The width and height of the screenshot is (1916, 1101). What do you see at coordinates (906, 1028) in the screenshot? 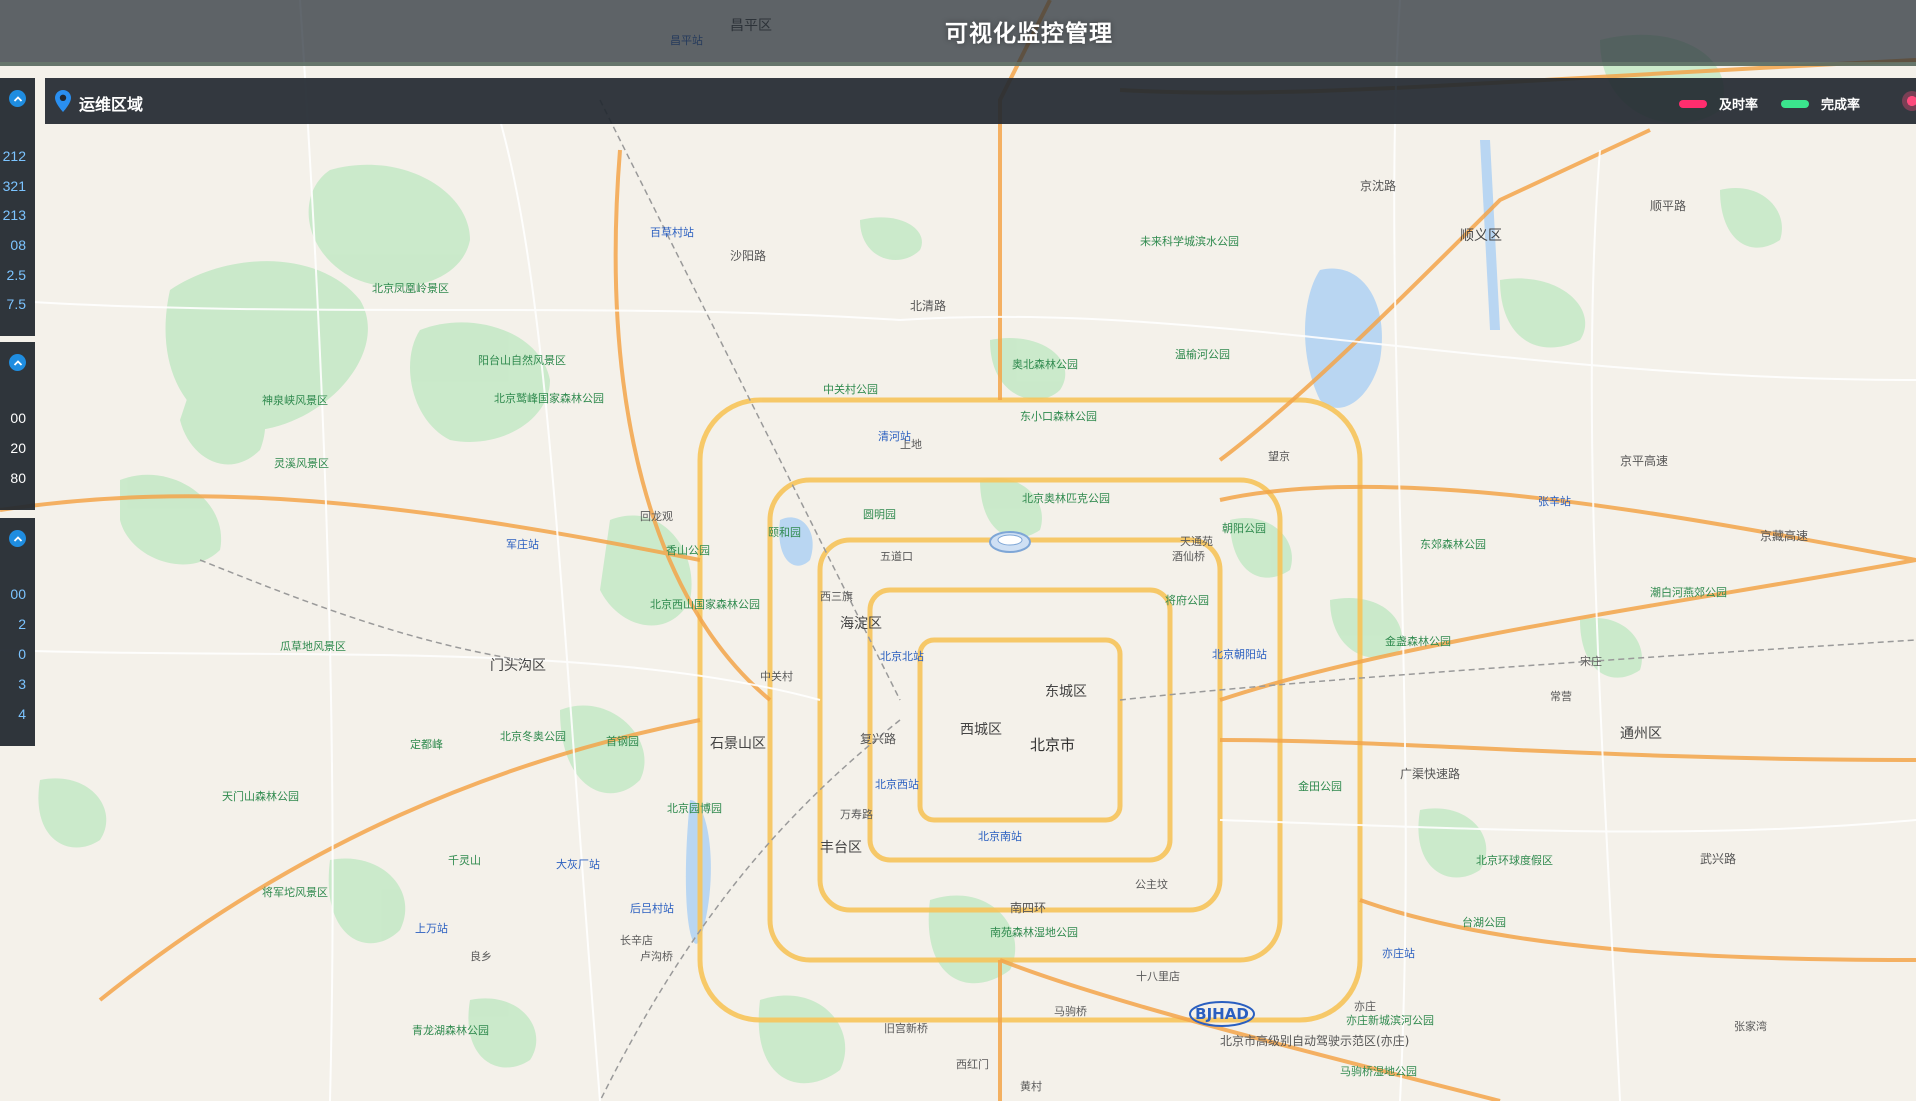
I see `place-label: 旧宫新桥` at bounding box center [906, 1028].